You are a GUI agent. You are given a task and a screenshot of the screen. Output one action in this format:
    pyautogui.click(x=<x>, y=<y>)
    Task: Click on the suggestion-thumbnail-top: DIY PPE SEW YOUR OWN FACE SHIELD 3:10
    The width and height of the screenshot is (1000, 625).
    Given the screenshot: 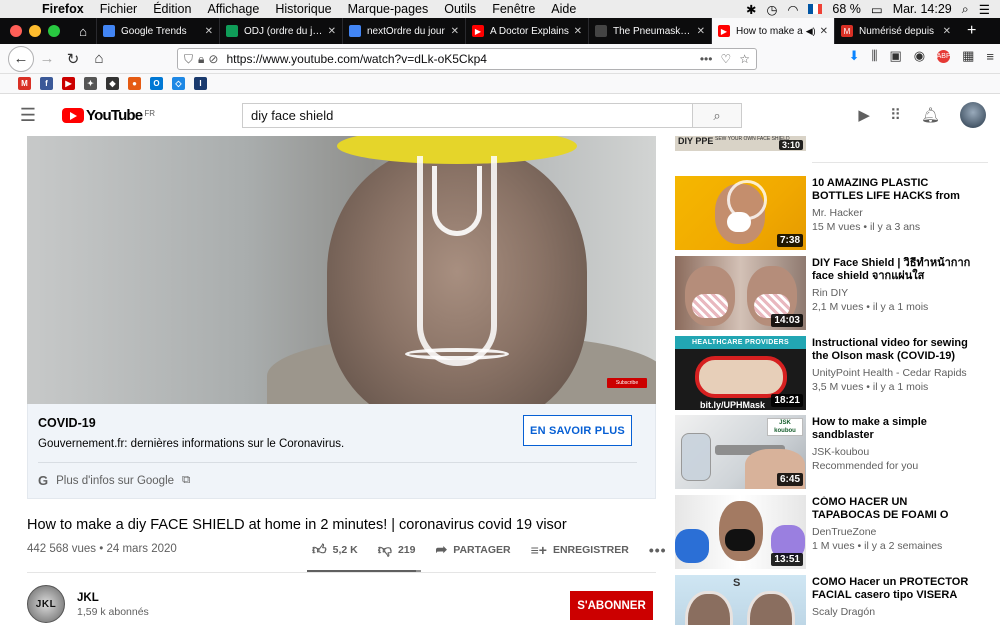 What is the action you would take?
    pyautogui.click(x=740, y=143)
    